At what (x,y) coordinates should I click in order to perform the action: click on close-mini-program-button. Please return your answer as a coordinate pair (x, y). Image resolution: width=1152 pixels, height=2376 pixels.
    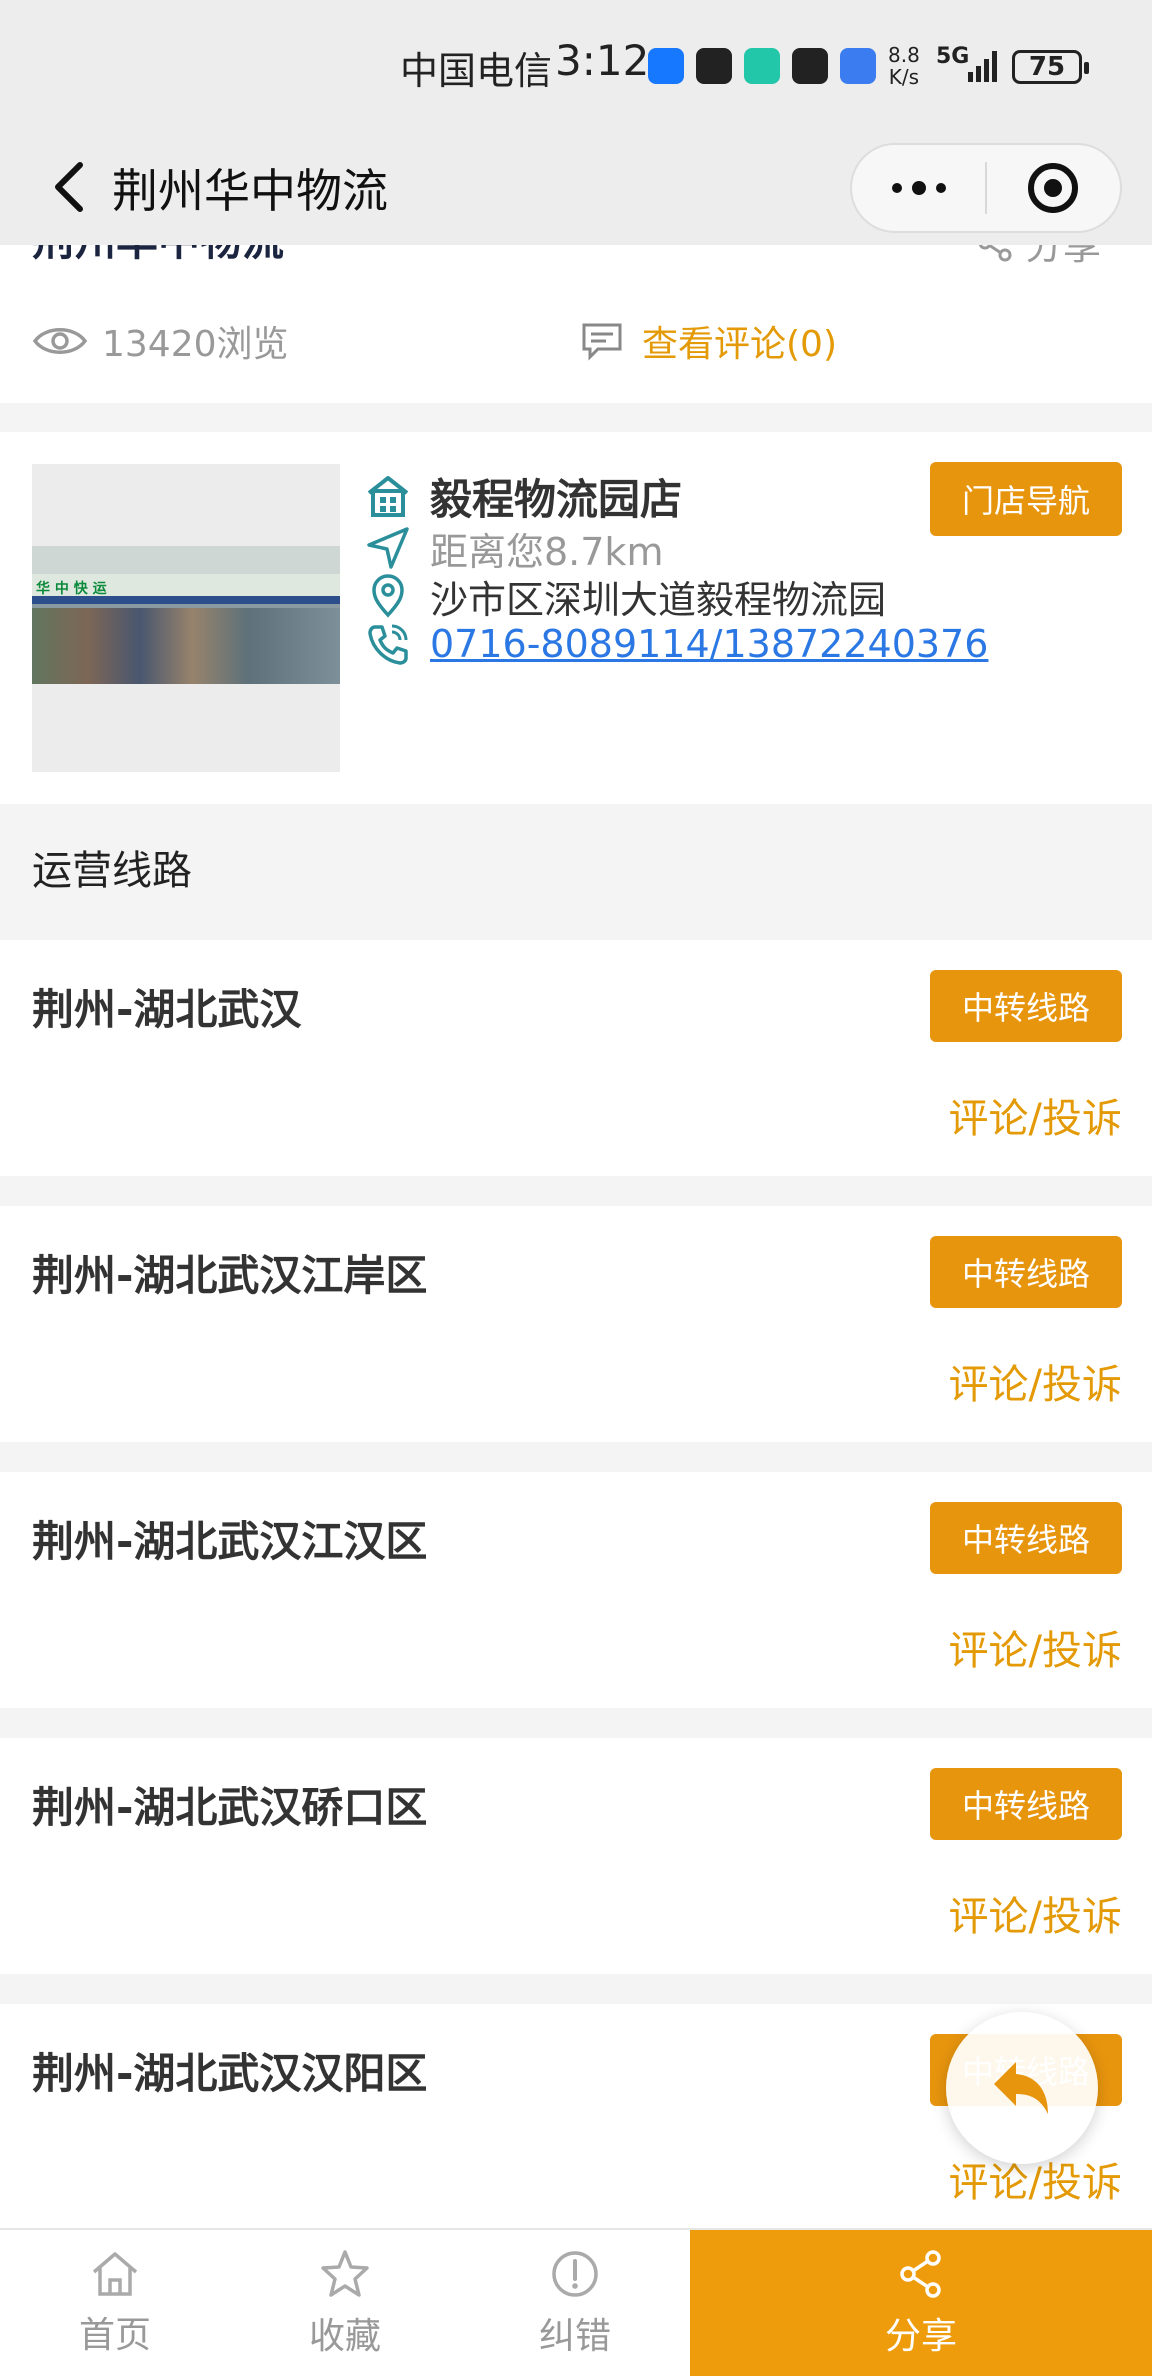
    Looking at the image, I should click on (1053, 188).